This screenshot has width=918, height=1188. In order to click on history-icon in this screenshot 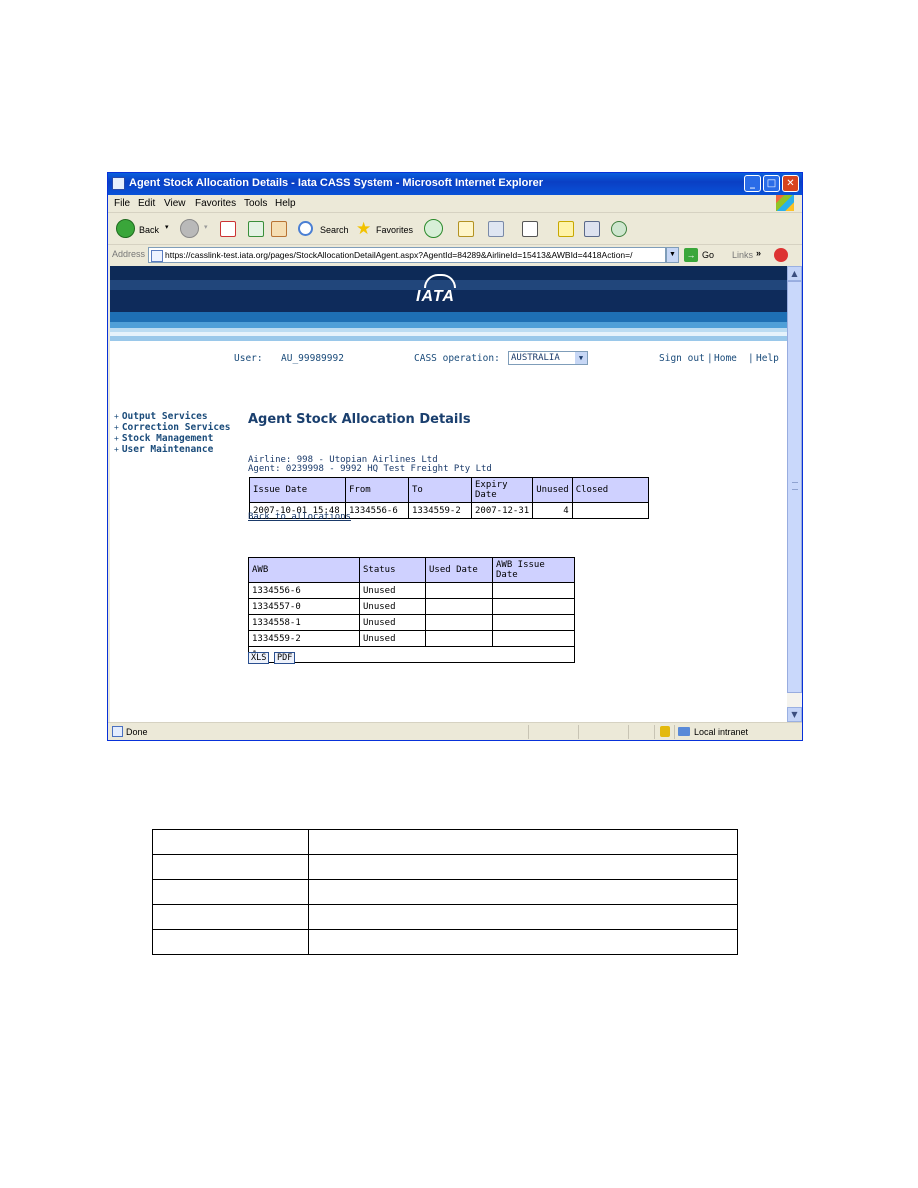, I will do `click(433, 228)`.